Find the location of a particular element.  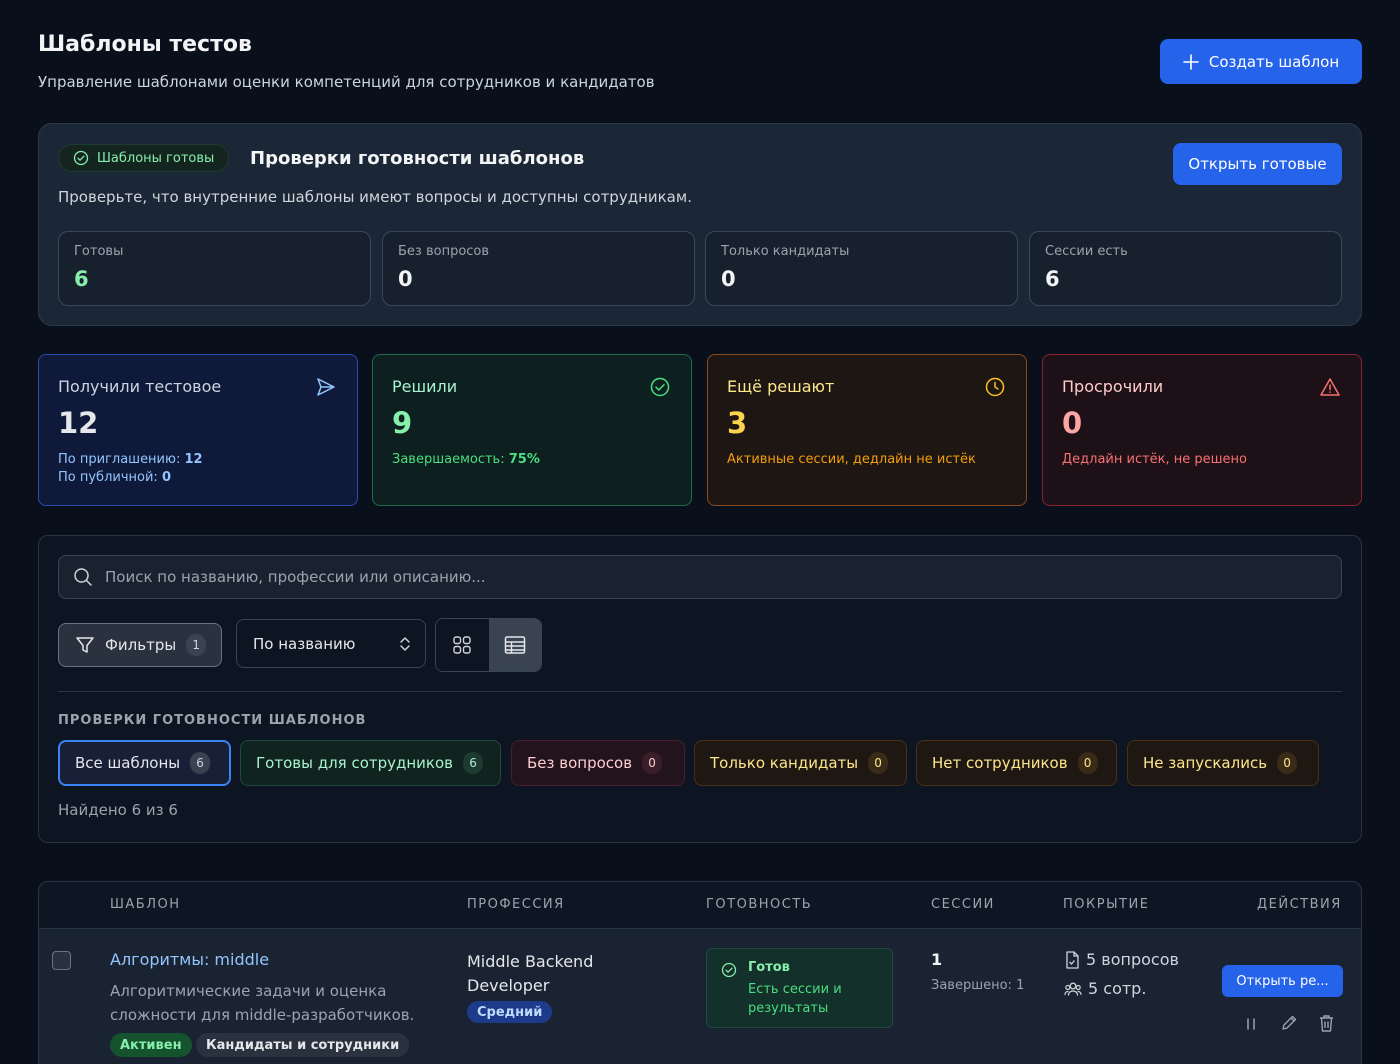

stat-card-overdue: Просрочили 0 Дедлайн истёк, не решено is located at coordinates (1202, 430).